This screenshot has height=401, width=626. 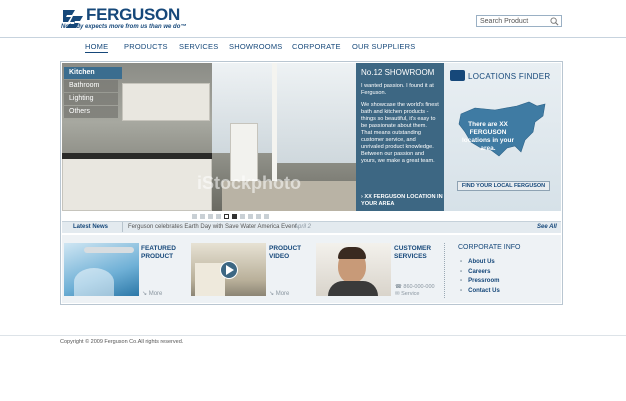 I want to click on featured-title-line1: FEATURED, so click(x=158, y=248).